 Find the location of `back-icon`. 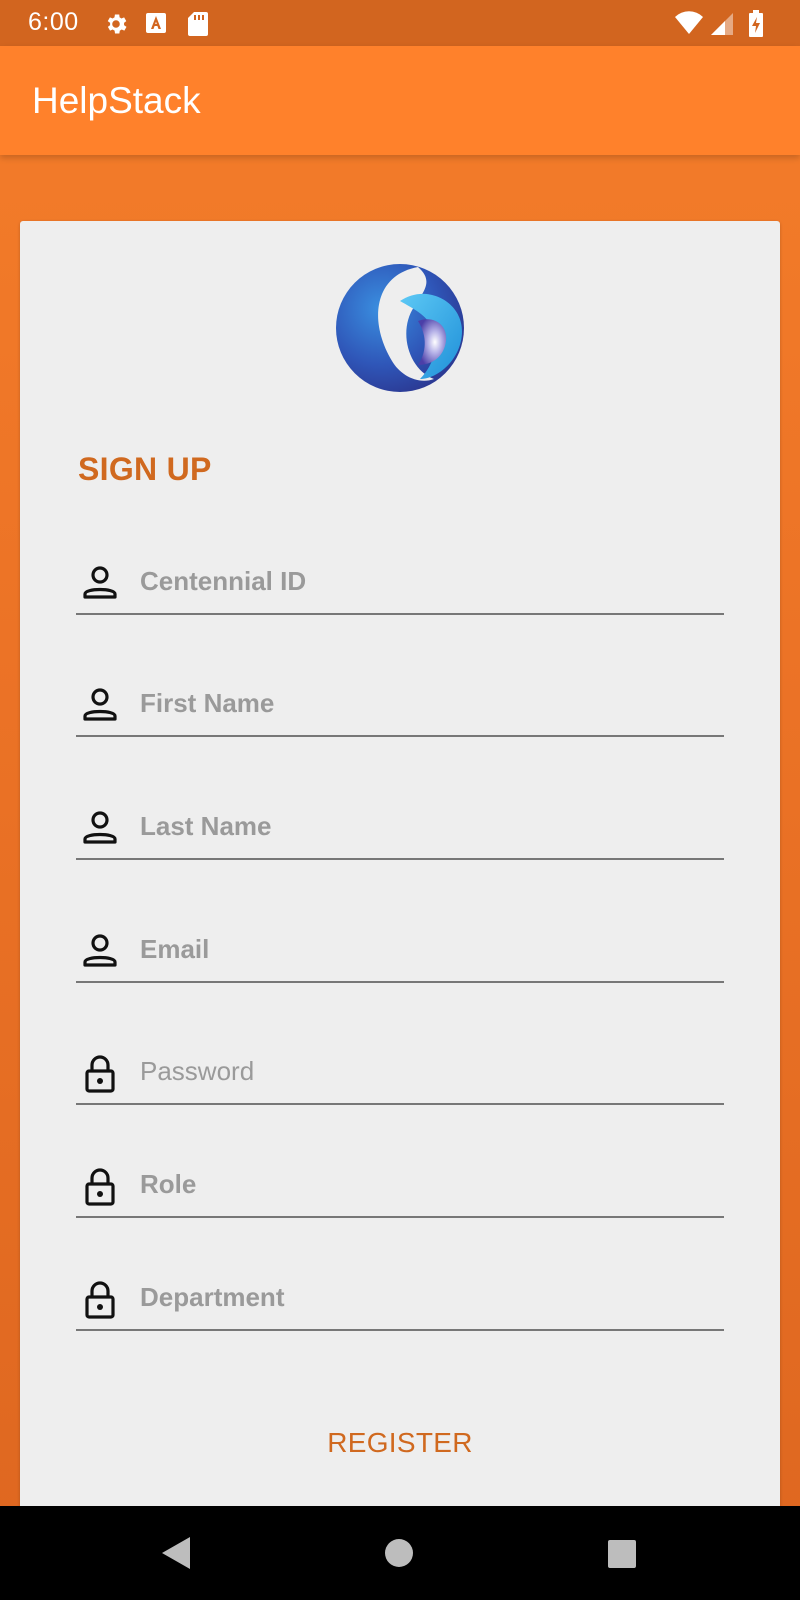

back-icon is located at coordinates (176, 1555).